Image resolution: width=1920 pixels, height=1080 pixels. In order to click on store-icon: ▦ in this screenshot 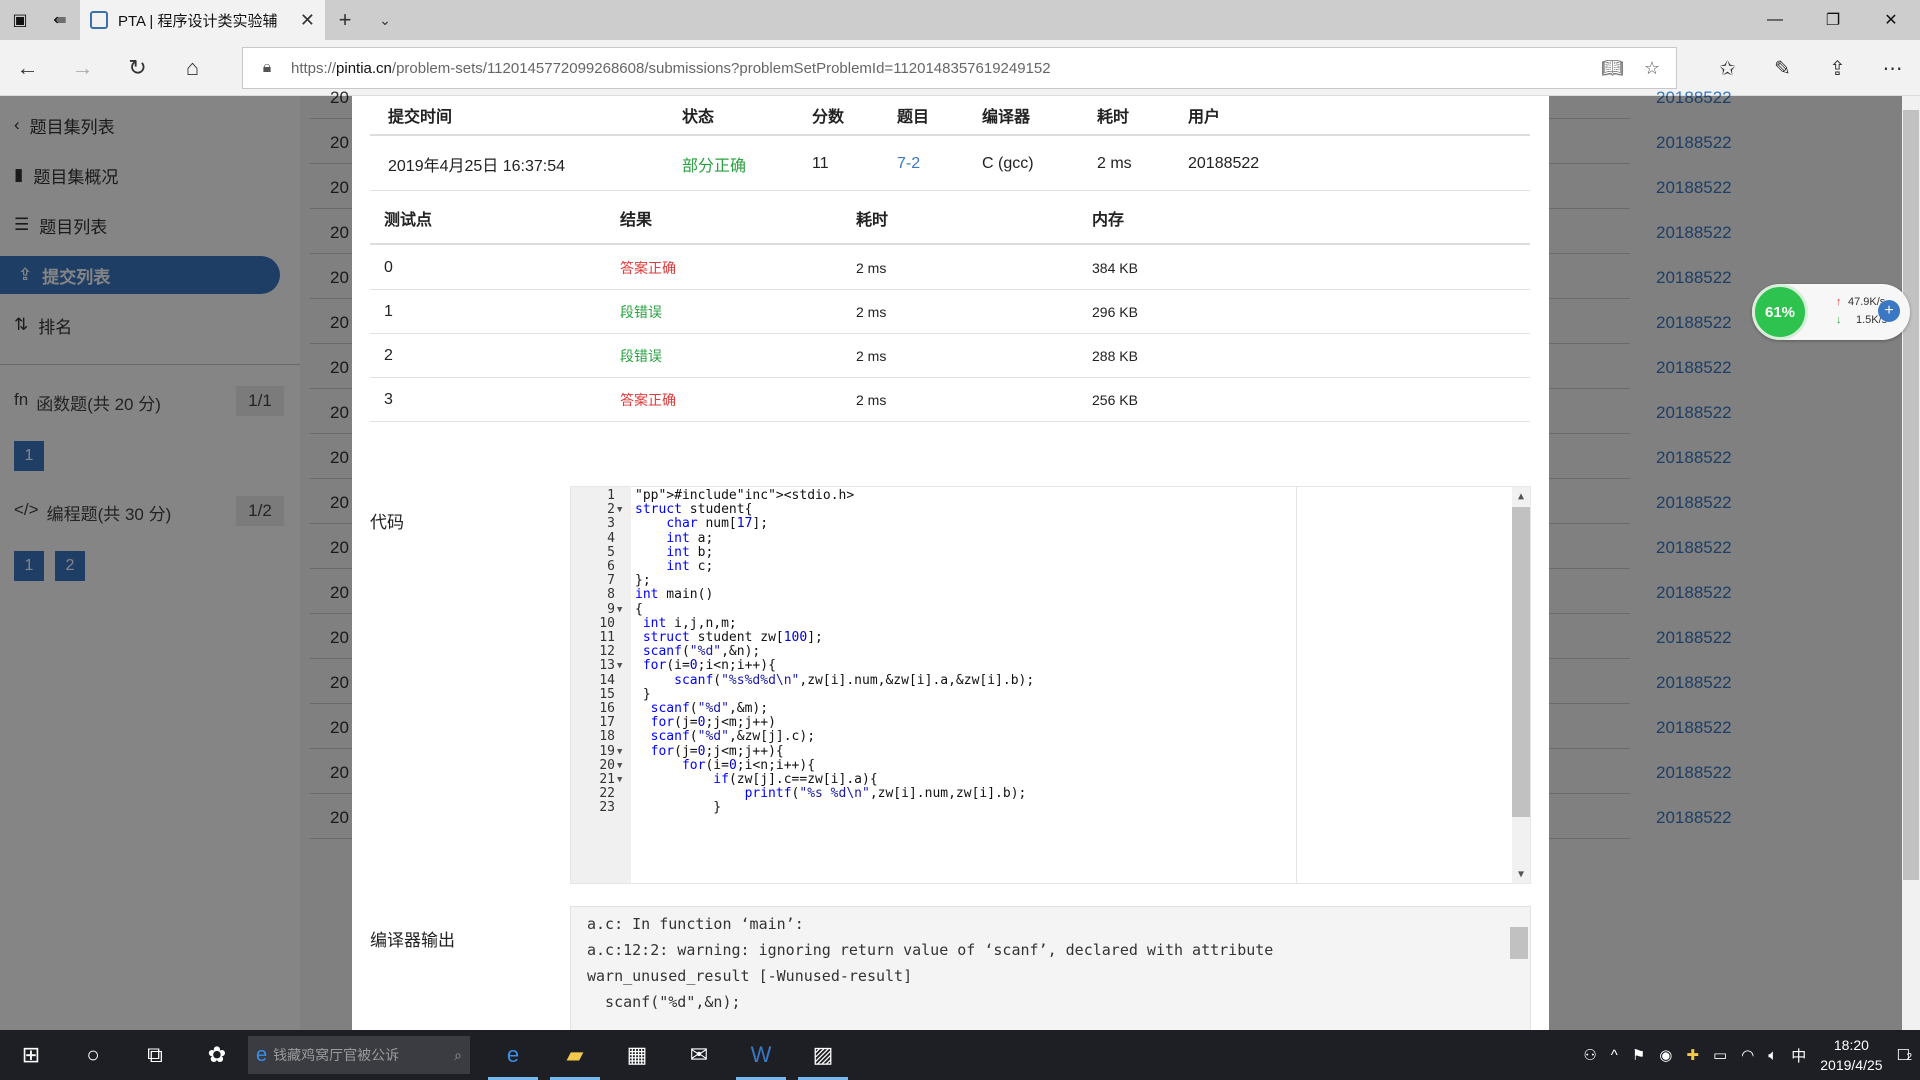, I will do `click(637, 1055)`.